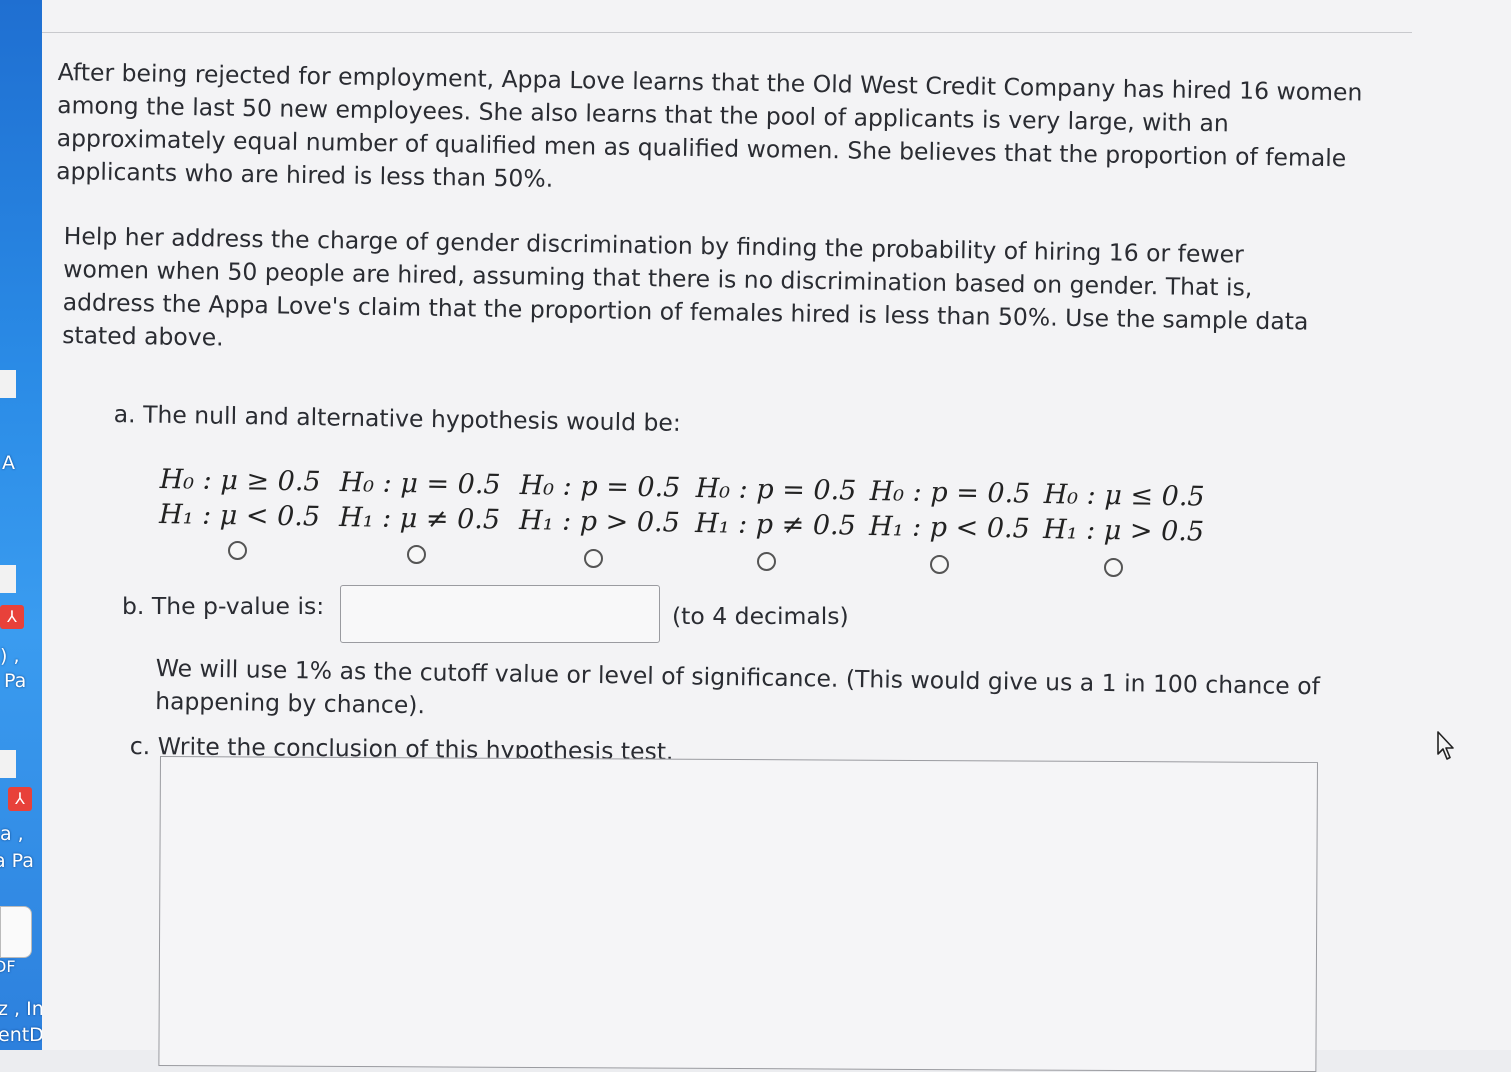  What do you see at coordinates (10, 656) in the screenshot?
I see `desktop-label: ) ,` at bounding box center [10, 656].